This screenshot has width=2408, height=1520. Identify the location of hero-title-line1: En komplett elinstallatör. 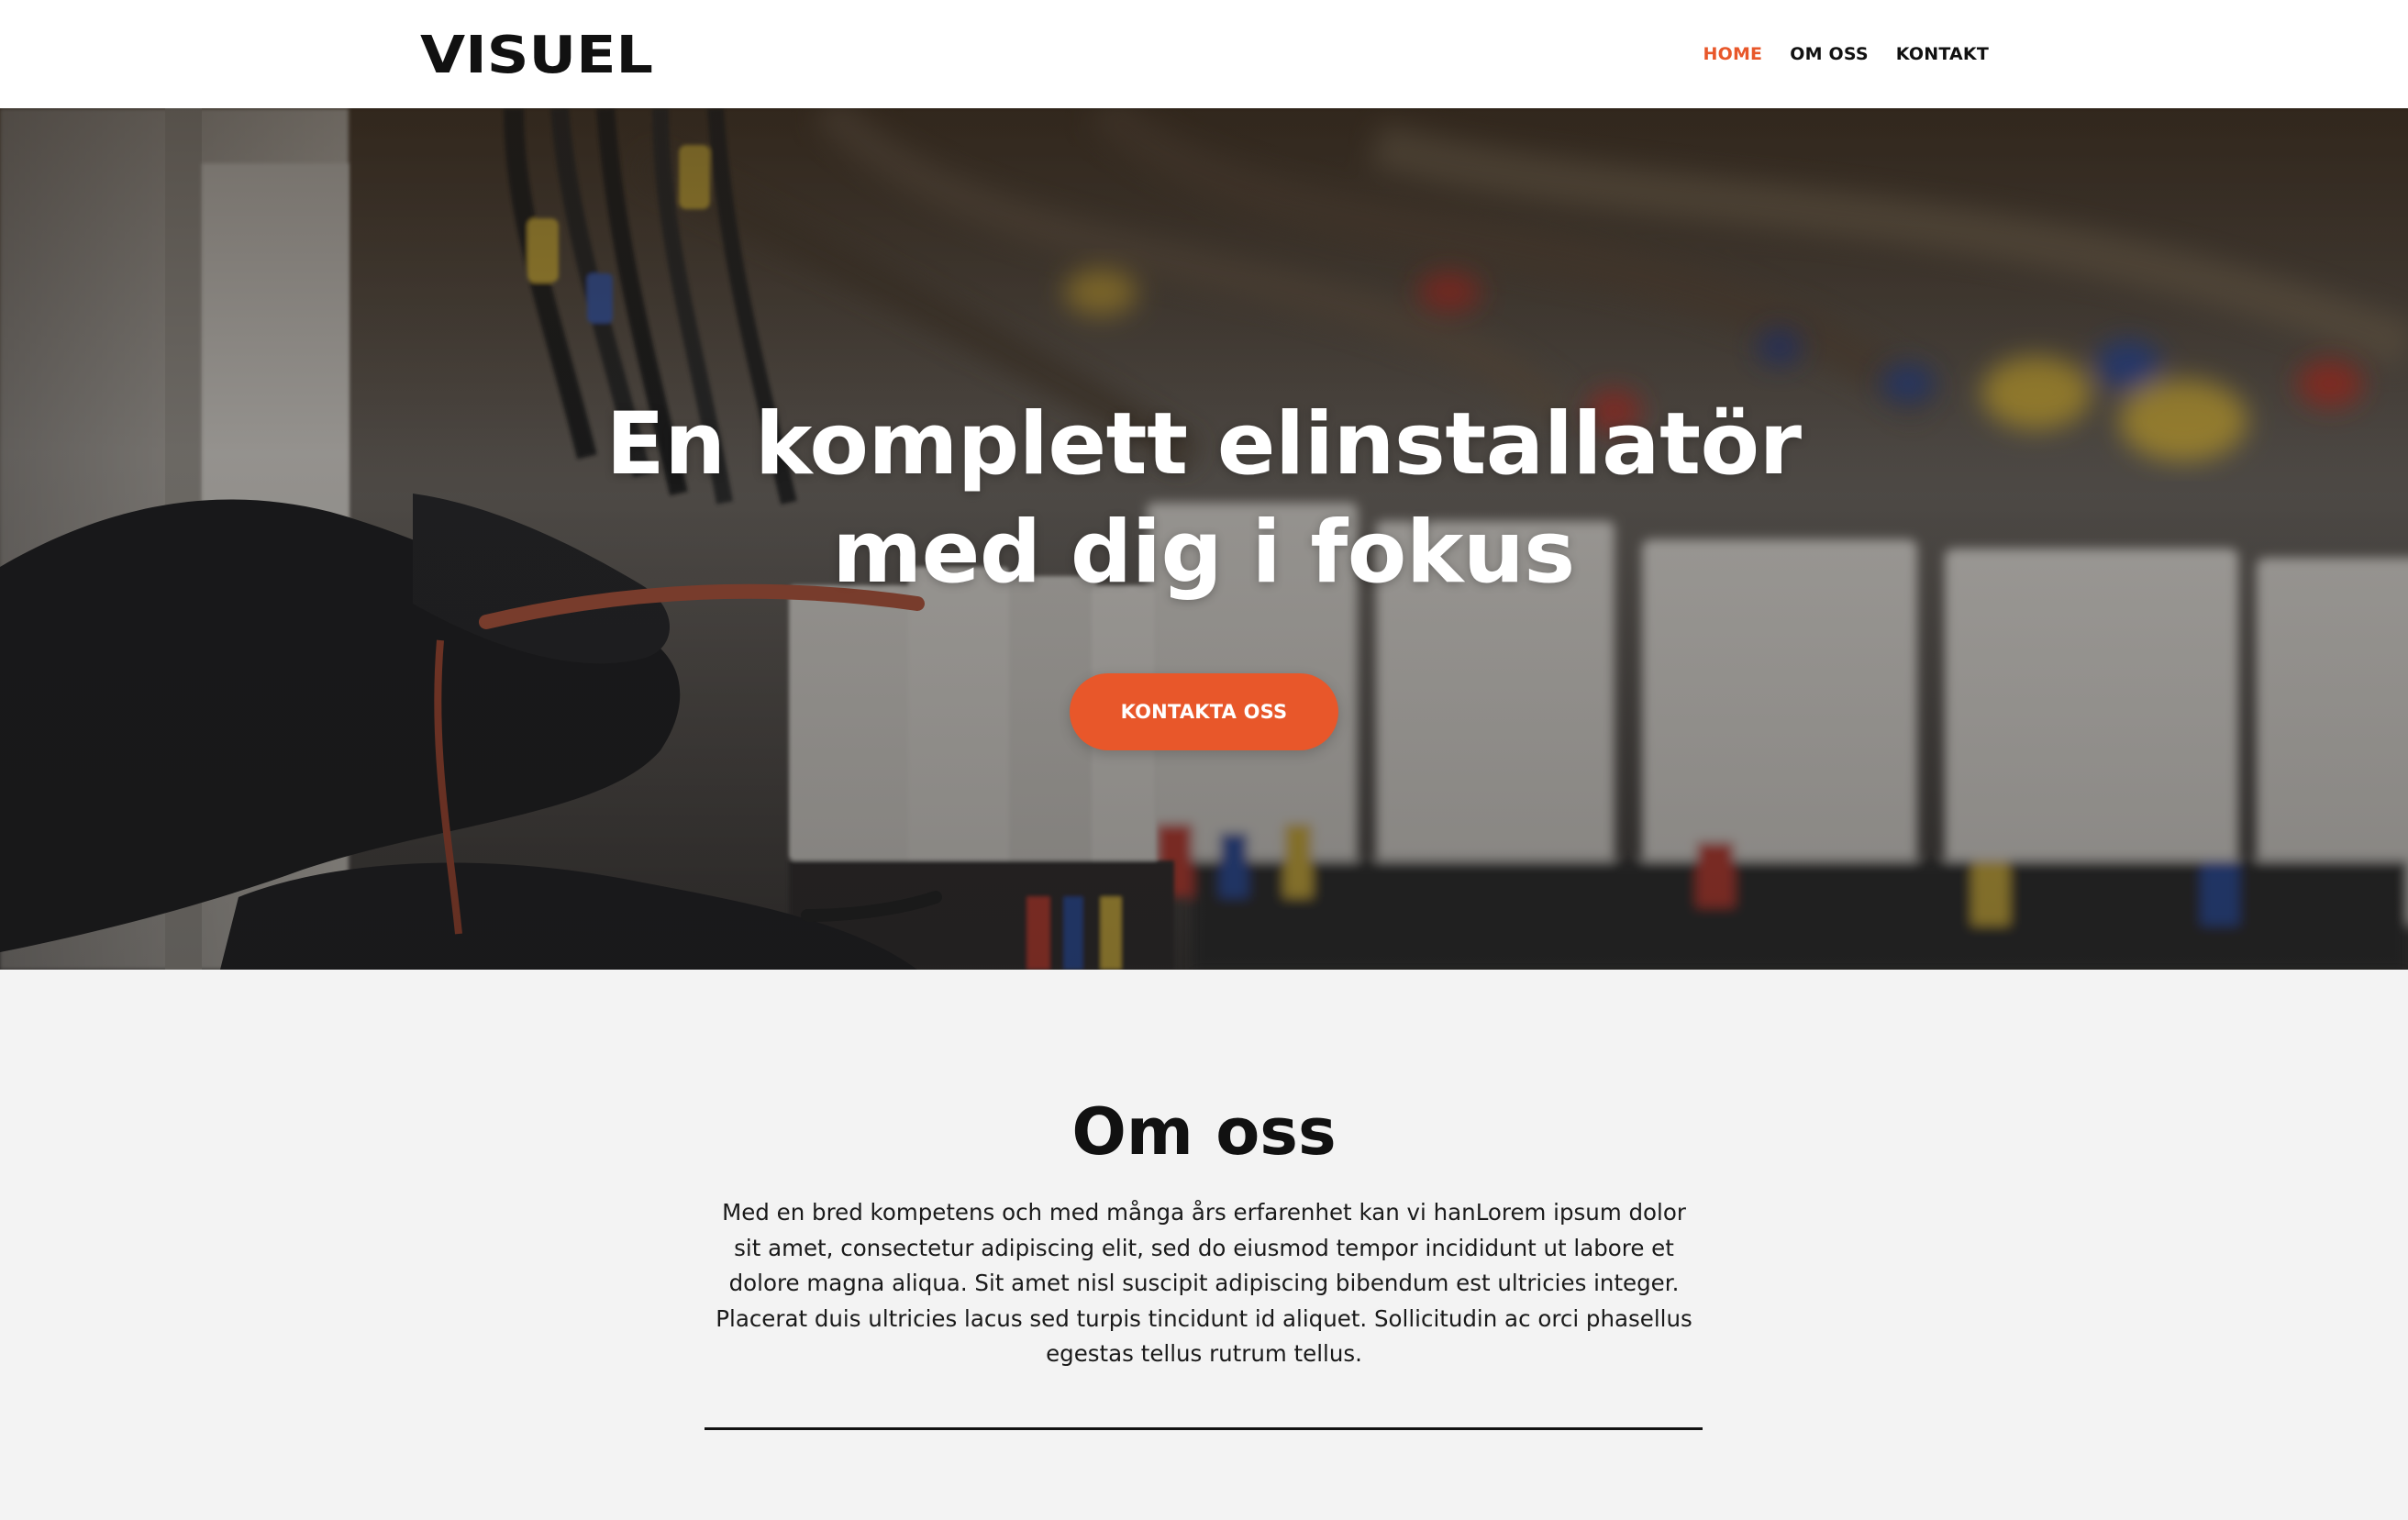
(1203, 444).